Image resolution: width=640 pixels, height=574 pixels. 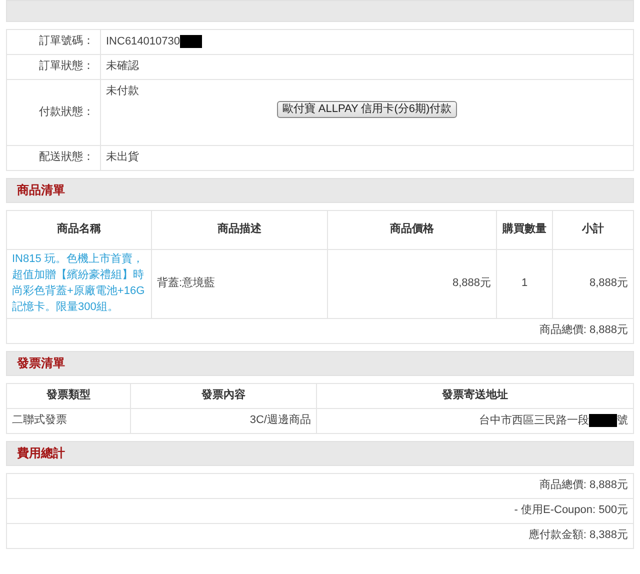 What do you see at coordinates (66, 66) in the screenshot?
I see `field-label: 訂單狀態：` at bounding box center [66, 66].